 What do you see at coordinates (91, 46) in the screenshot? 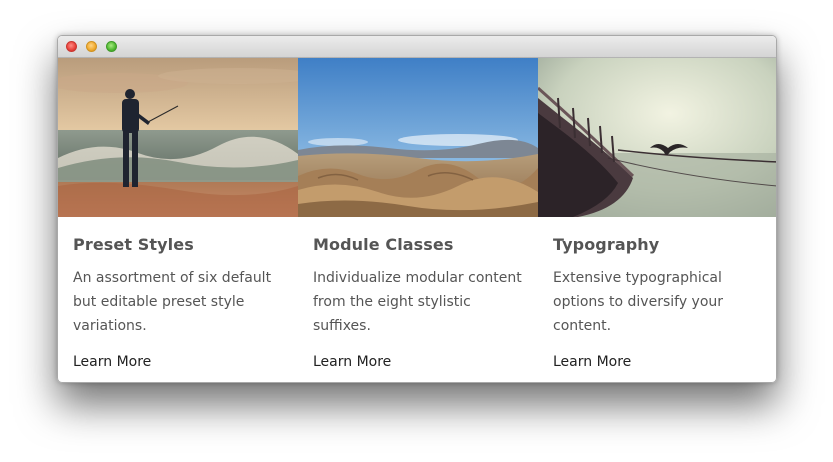
I see `minimize-window-button` at bounding box center [91, 46].